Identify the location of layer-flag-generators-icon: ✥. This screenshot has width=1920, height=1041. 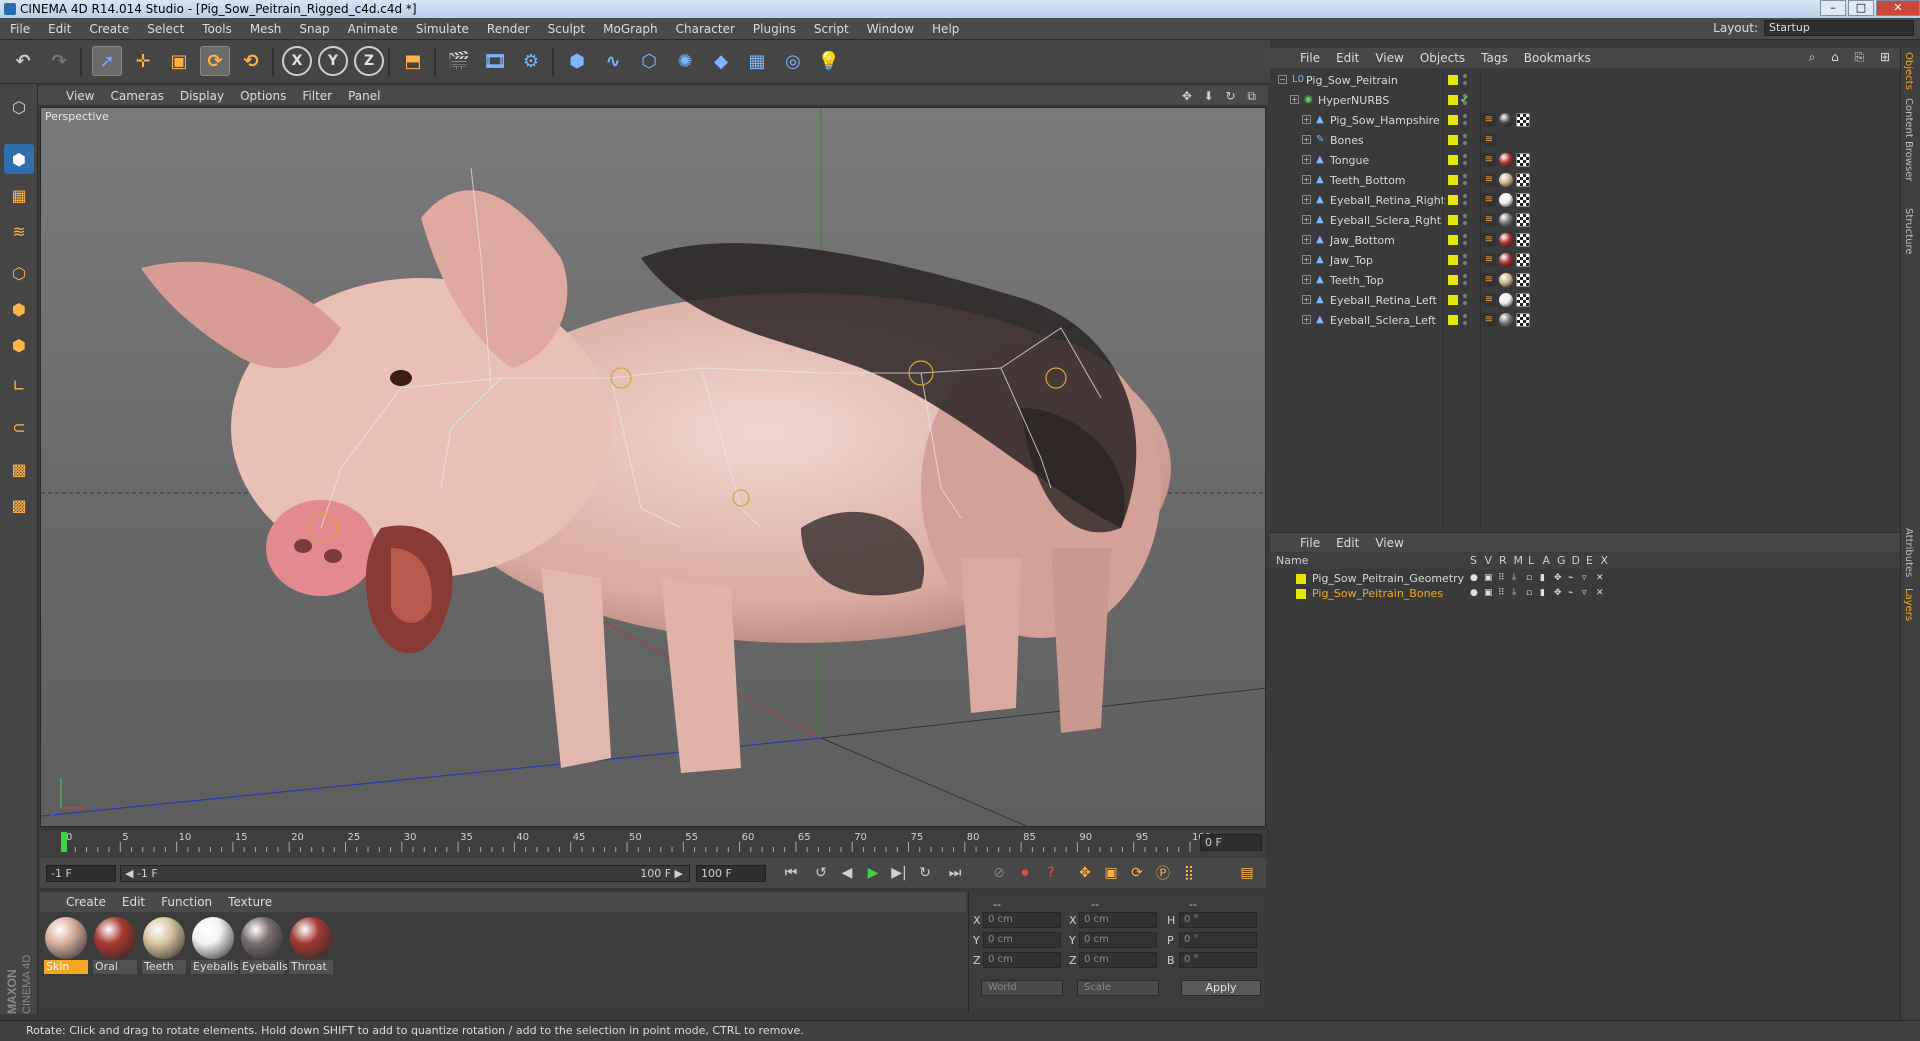
(1558, 578).